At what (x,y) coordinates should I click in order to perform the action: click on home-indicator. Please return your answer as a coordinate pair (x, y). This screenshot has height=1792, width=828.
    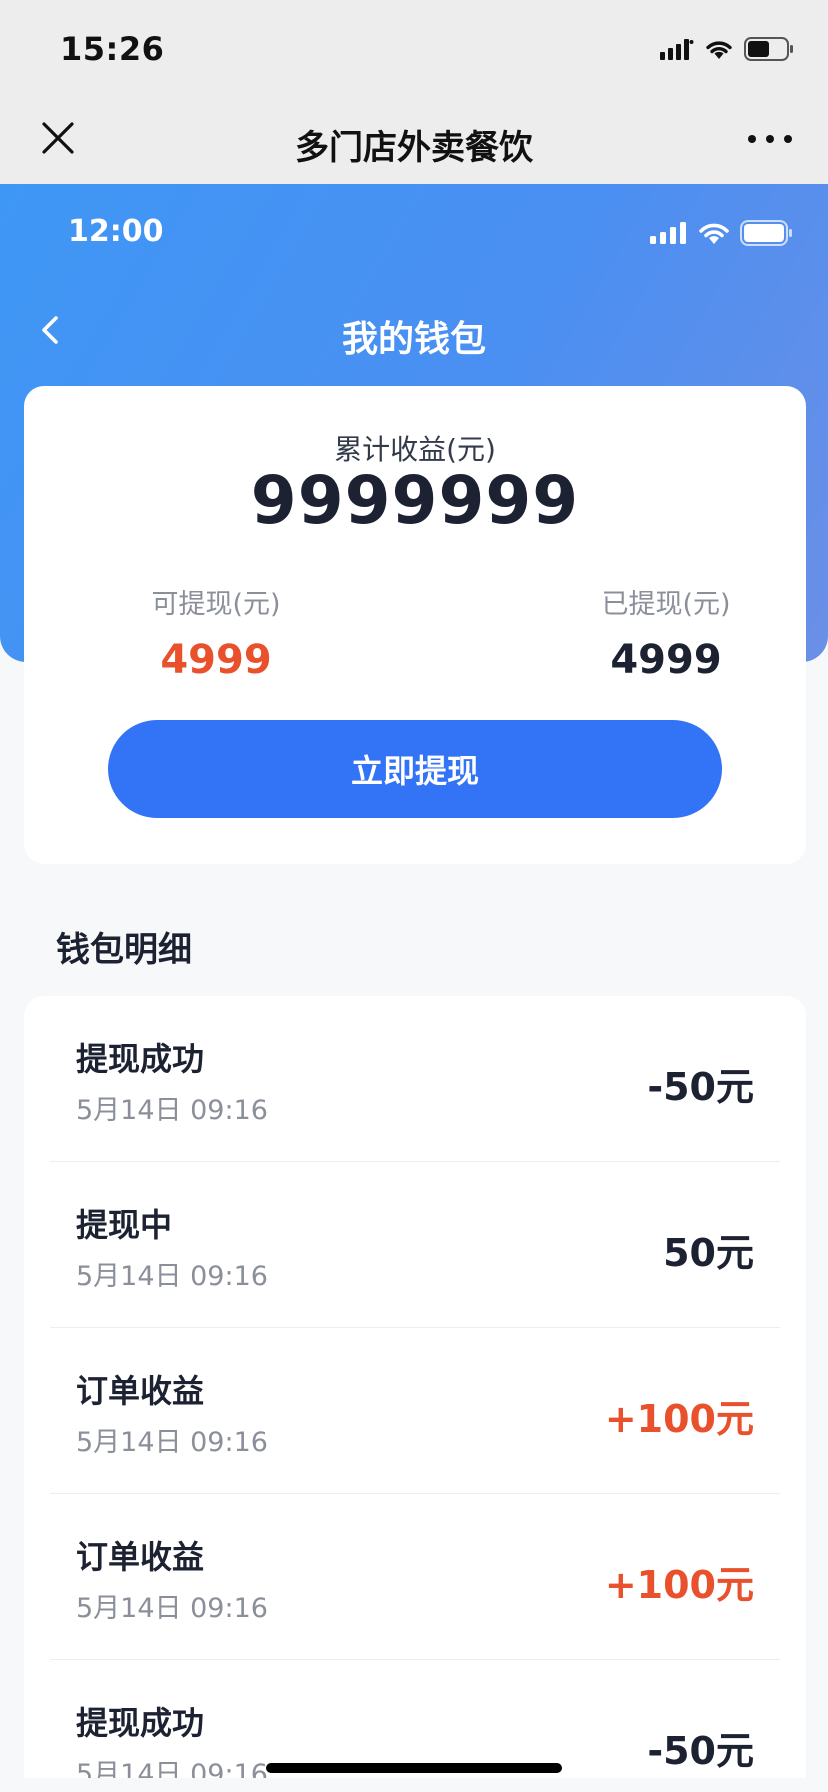
    Looking at the image, I should click on (414, 1768).